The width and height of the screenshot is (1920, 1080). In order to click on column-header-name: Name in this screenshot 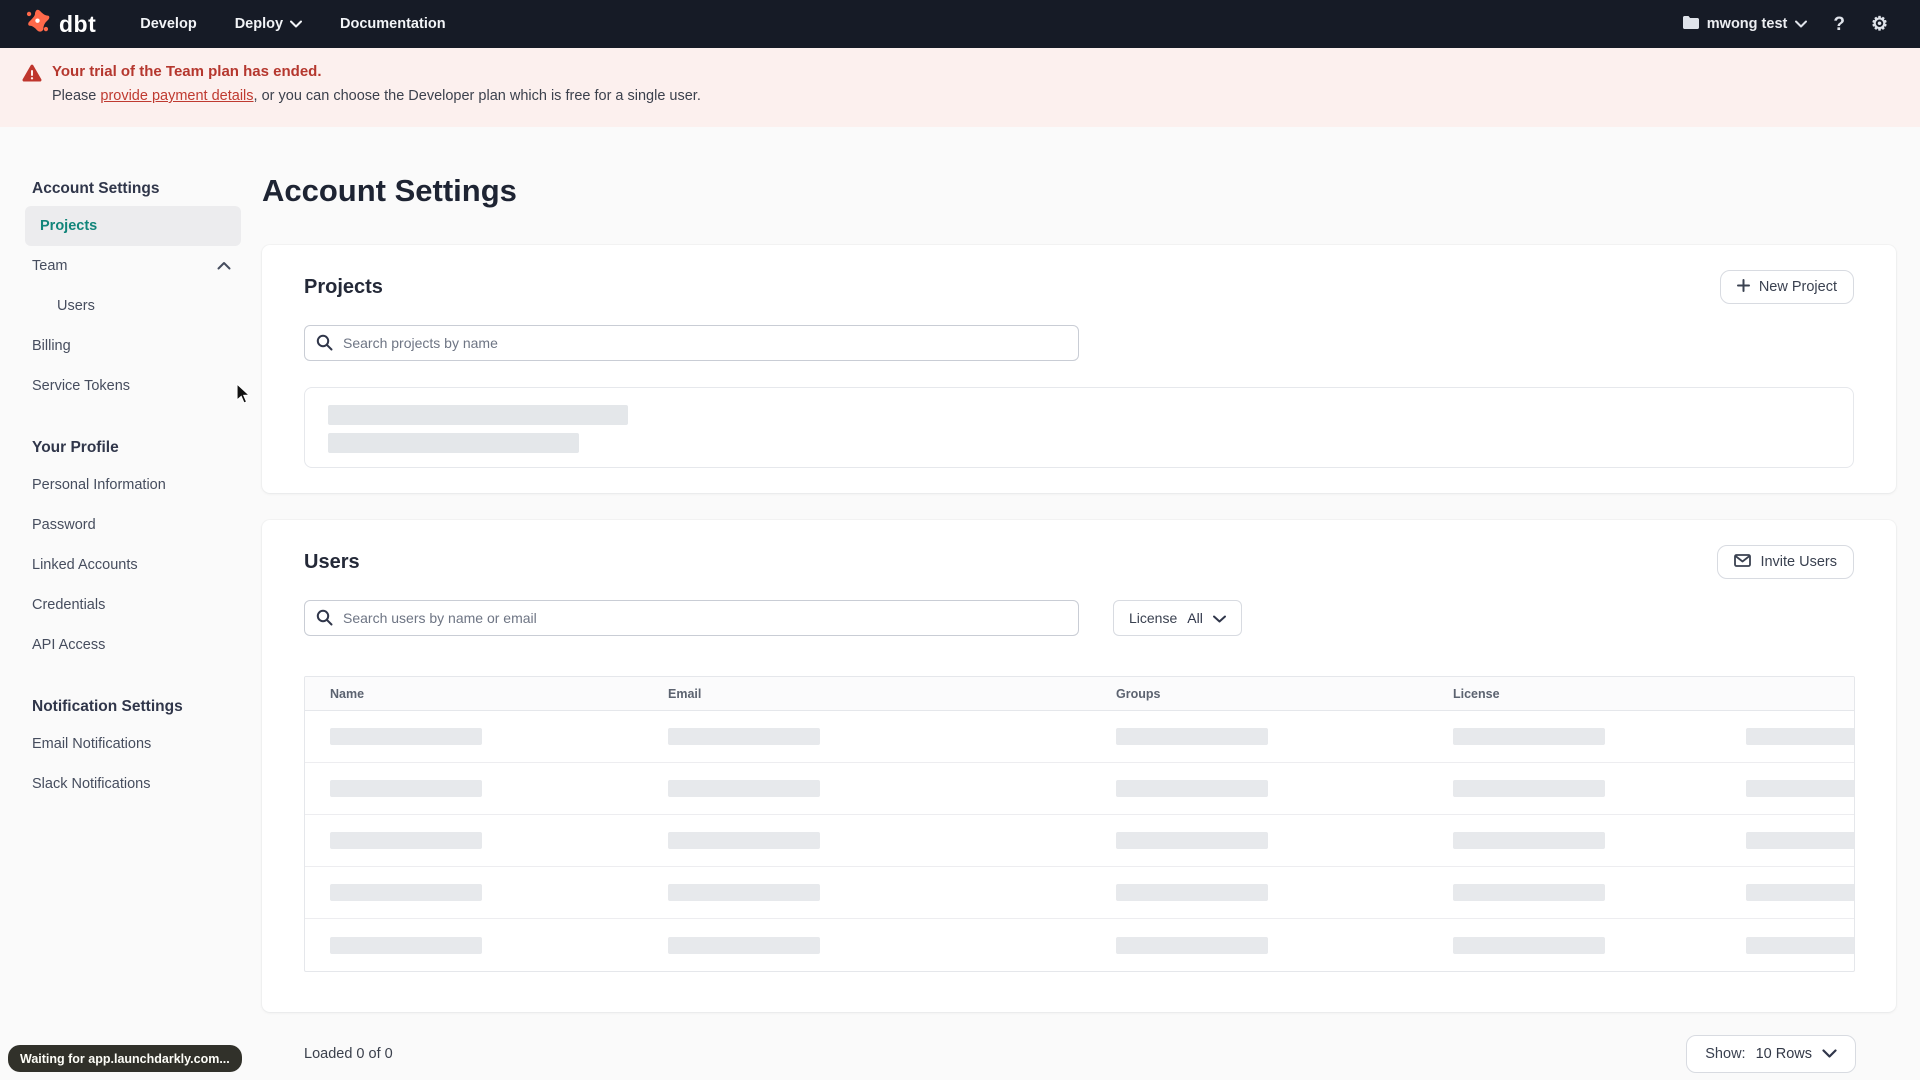, I will do `click(347, 693)`.